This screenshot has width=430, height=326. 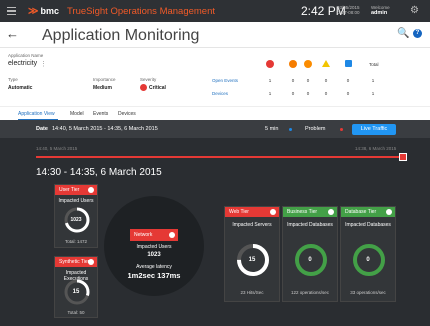 What do you see at coordinates (252, 212) in the screenshot?
I see `web-tier-header: Web Tier` at bounding box center [252, 212].